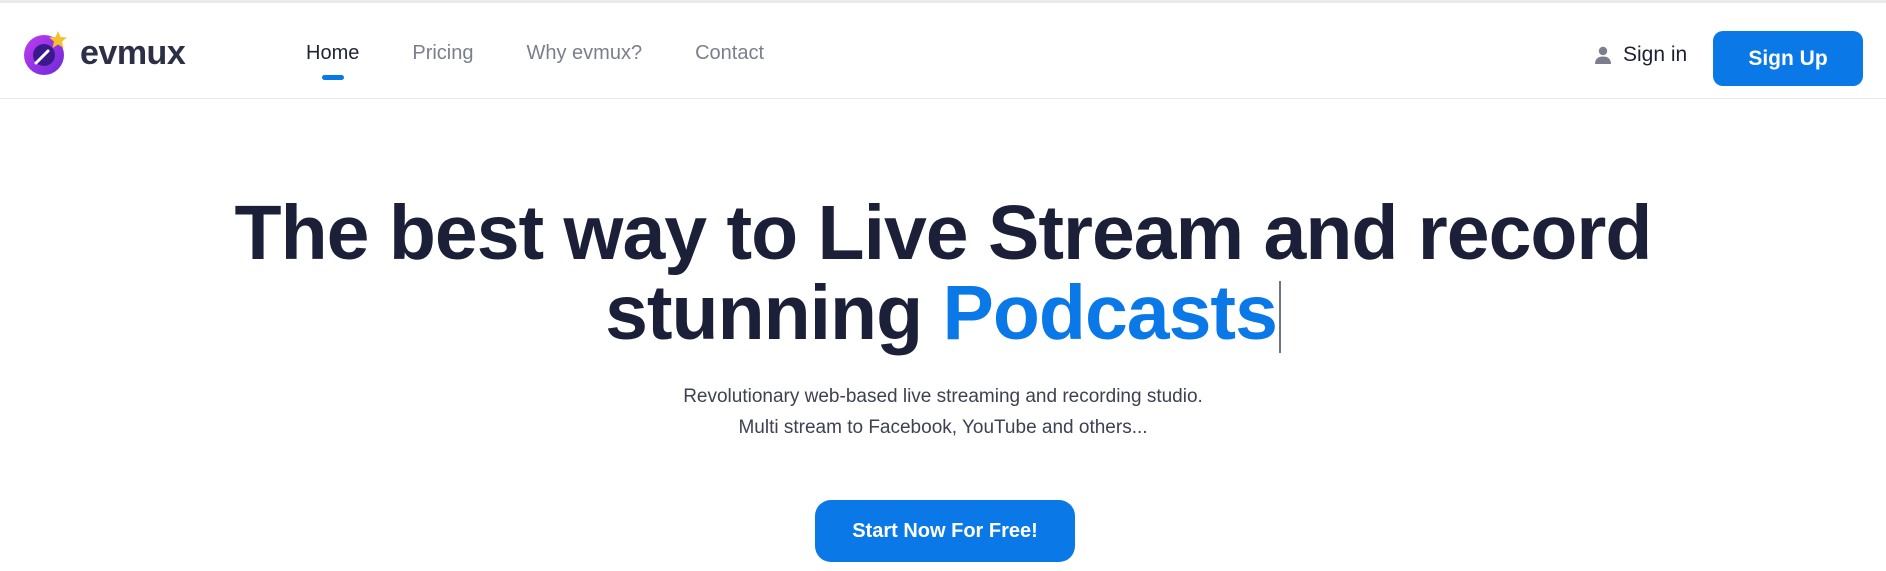  I want to click on evmux-logo-icon, so click(45, 53).